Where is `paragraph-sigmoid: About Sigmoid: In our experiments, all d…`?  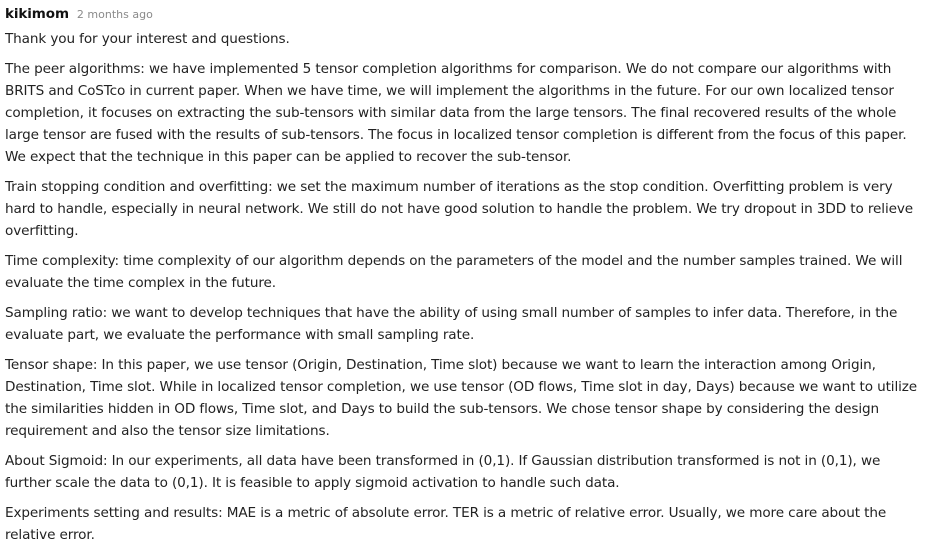 paragraph-sigmoid: About Sigmoid: In our experiments, all d… is located at coordinates (443, 472).